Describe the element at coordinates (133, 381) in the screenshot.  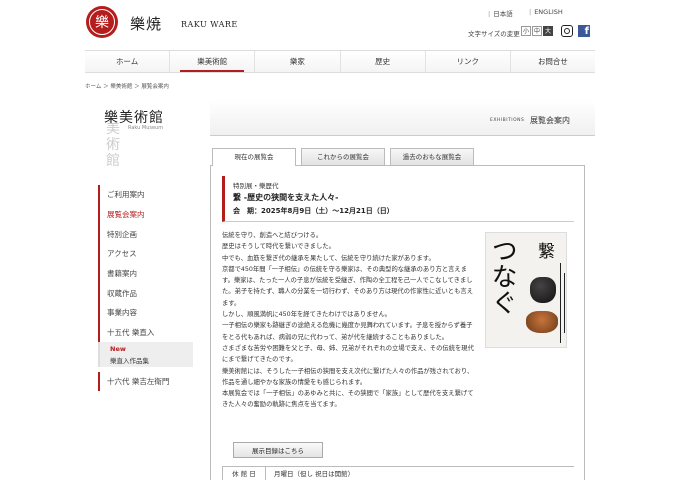
I see `sidebar-item-kichizaemon: 十六代 樂吉左衛門` at that location.